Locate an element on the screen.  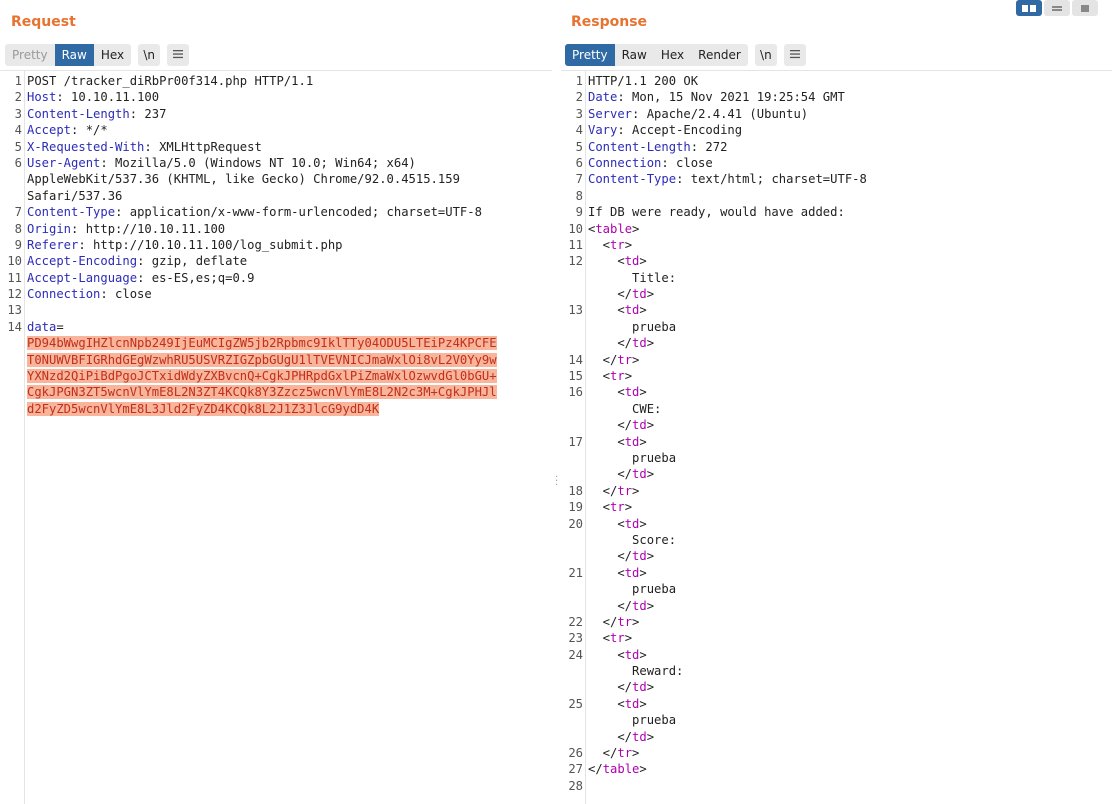
line-number: 27 is located at coordinates (575, 769).